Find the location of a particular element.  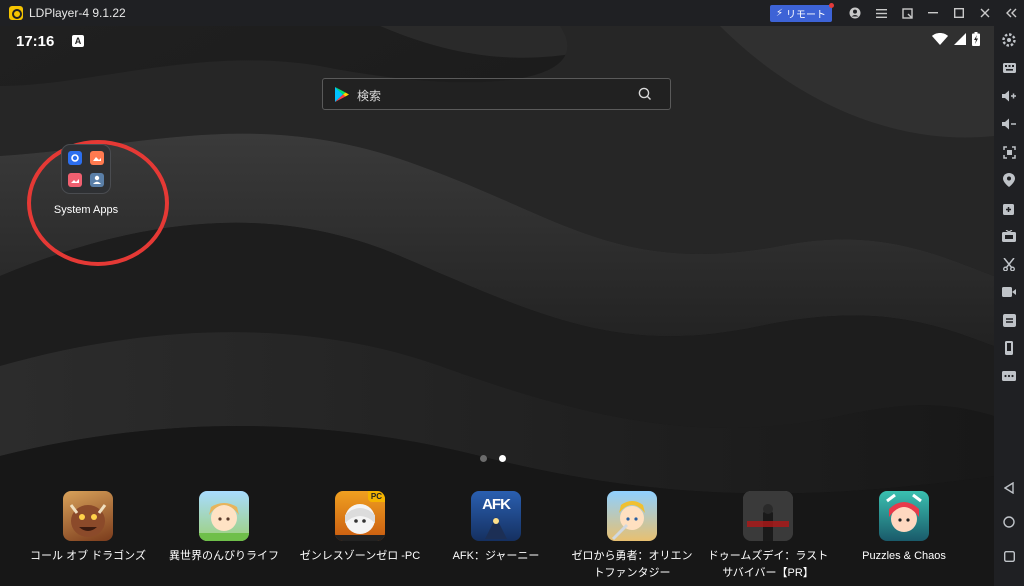

app-call-of-dragons: コール オブ ドラゴンズ is located at coordinates (88, 528).